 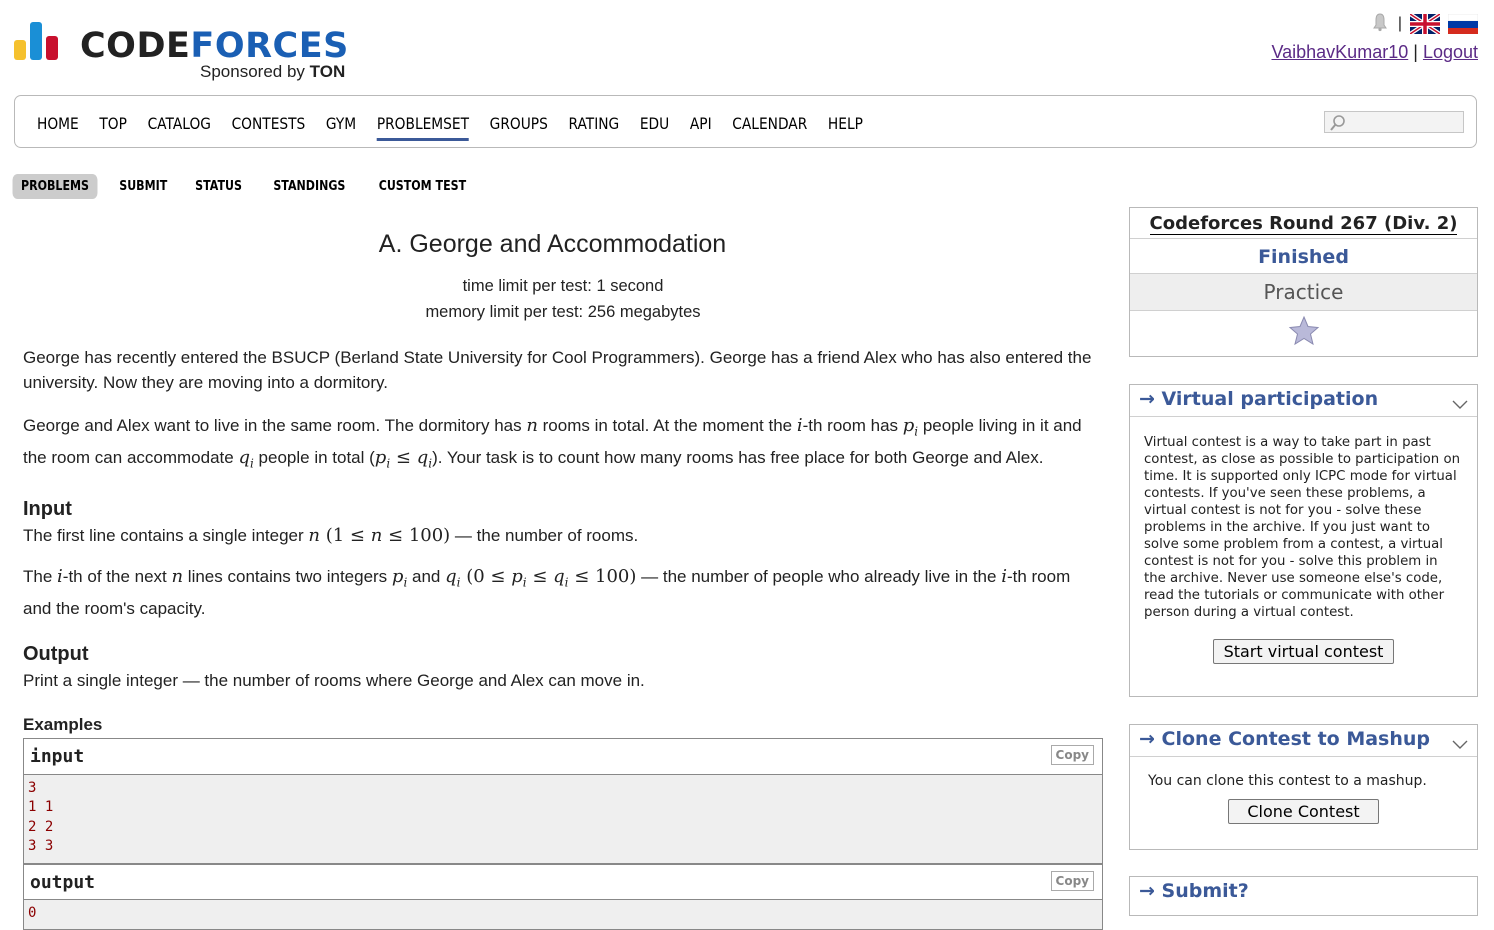 I want to click on tab-problems: PROBLEMS, so click(x=55, y=186).